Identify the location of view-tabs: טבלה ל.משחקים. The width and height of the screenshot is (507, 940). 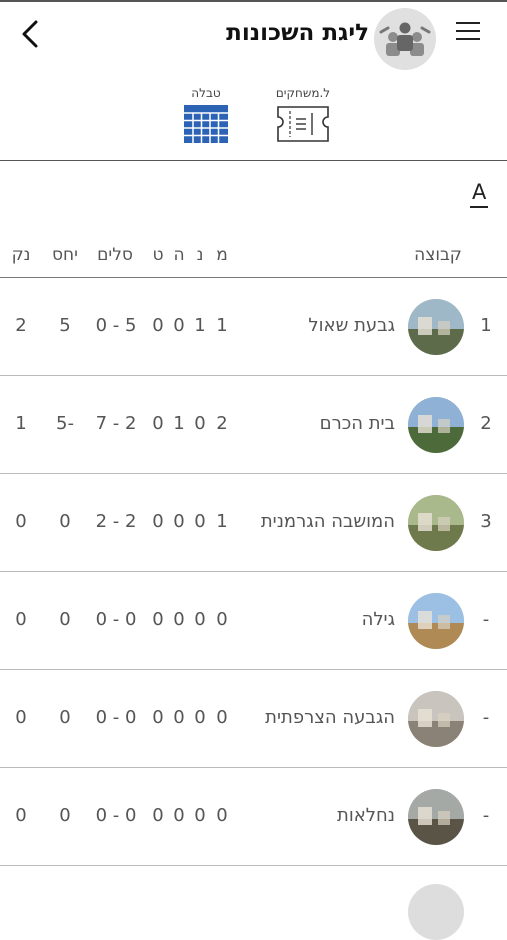
(253, 114).